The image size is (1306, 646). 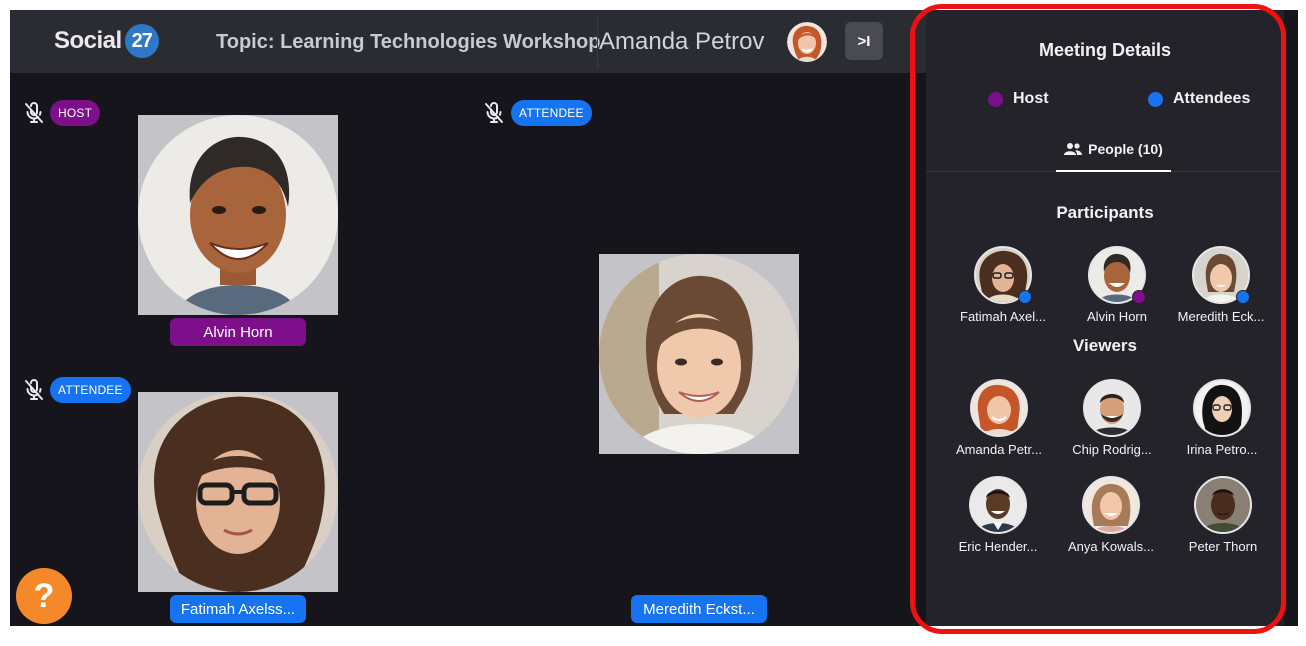 I want to click on current-user-avatar, so click(x=807, y=42).